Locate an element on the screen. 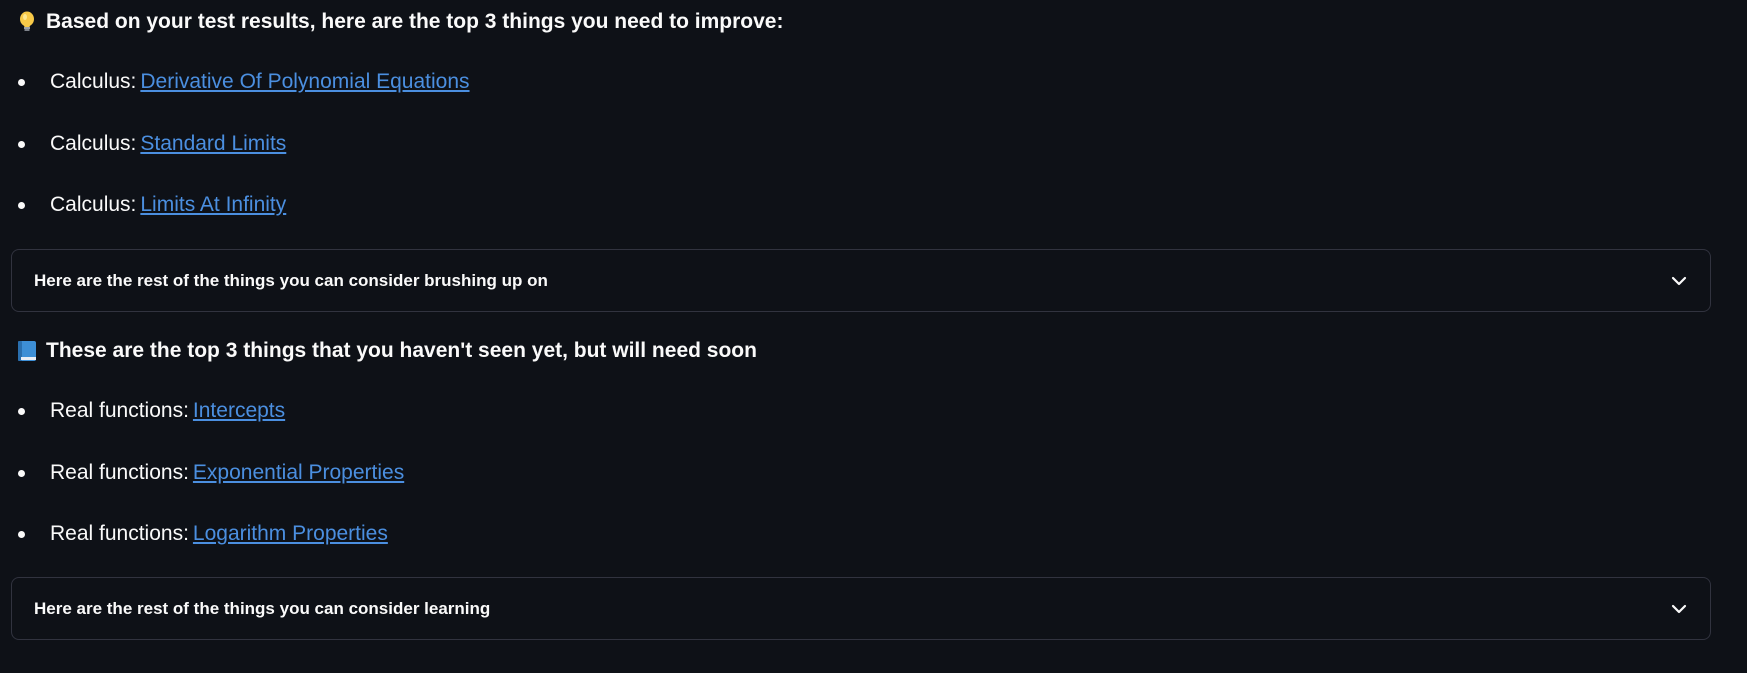  list-item: Real functions: Logarithm Properties is located at coordinates (203, 534).